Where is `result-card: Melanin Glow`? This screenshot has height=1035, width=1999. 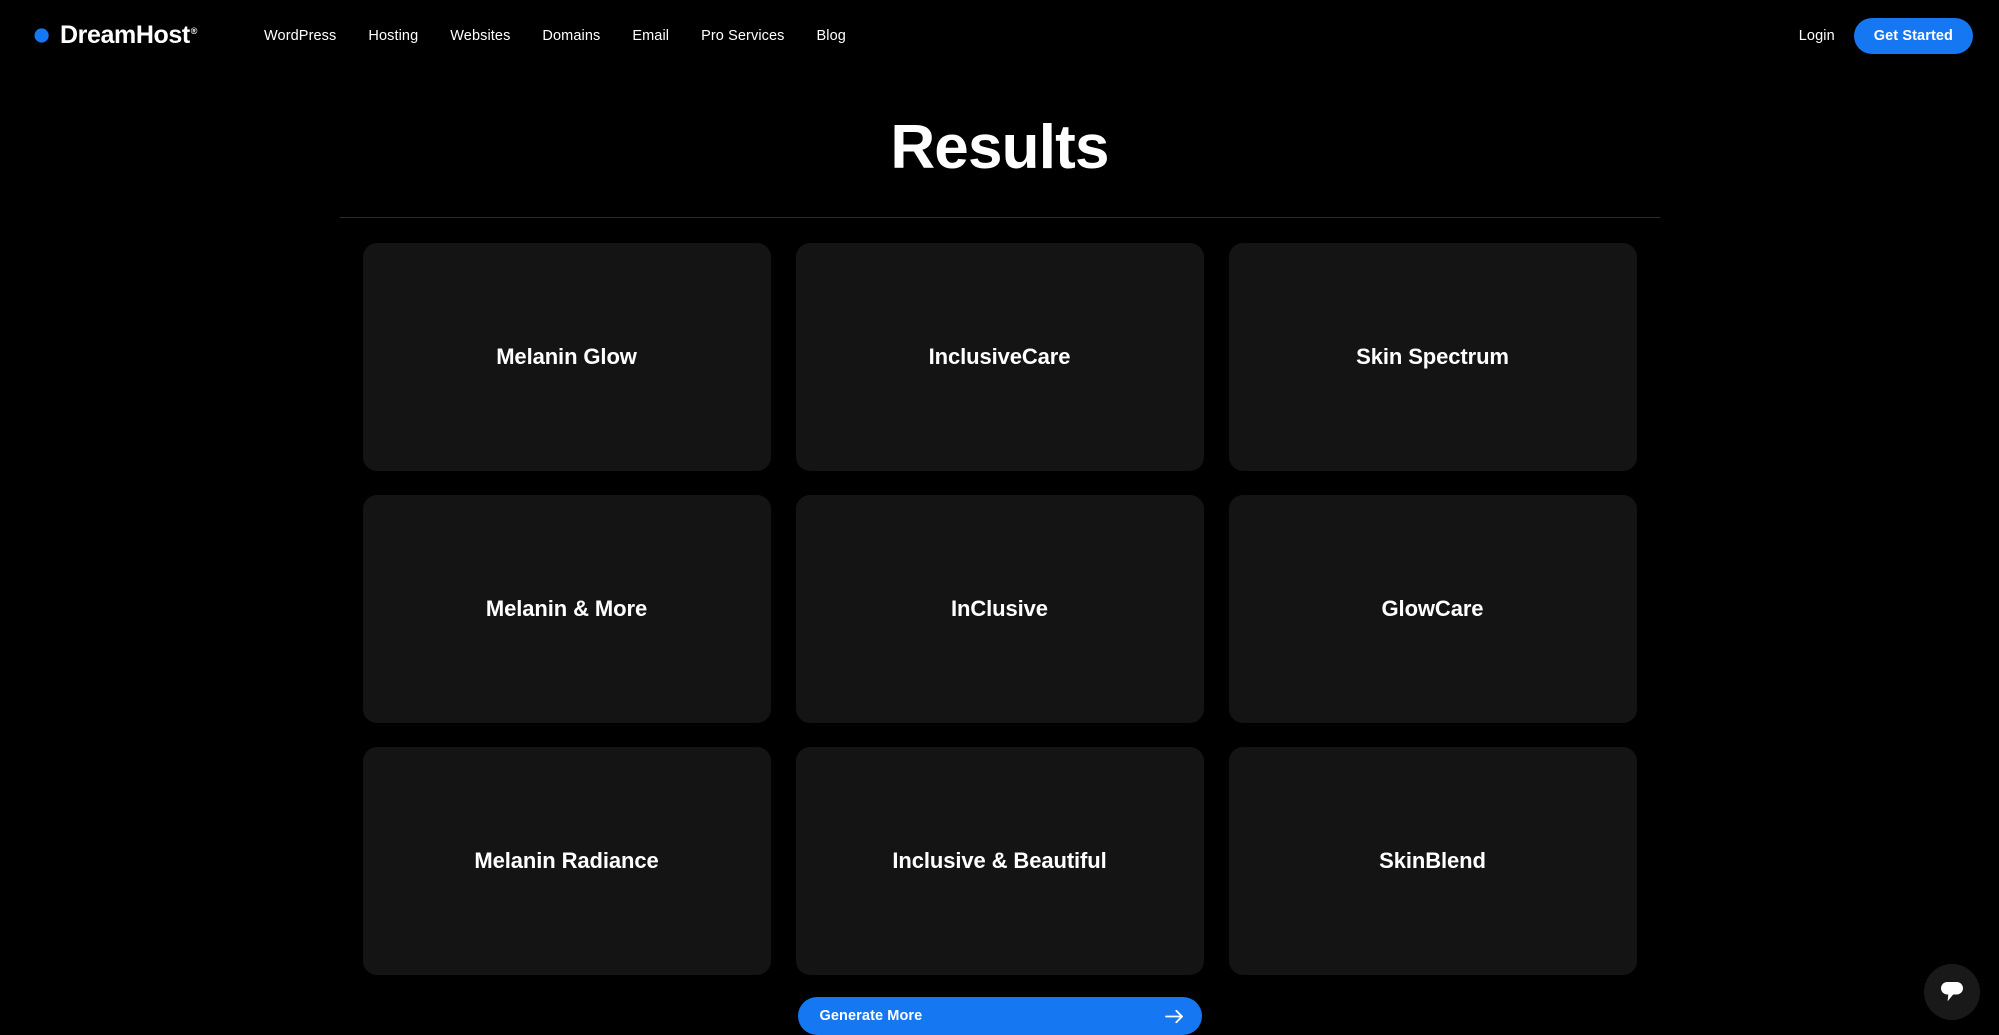 result-card: Melanin Glow is located at coordinates (567, 357).